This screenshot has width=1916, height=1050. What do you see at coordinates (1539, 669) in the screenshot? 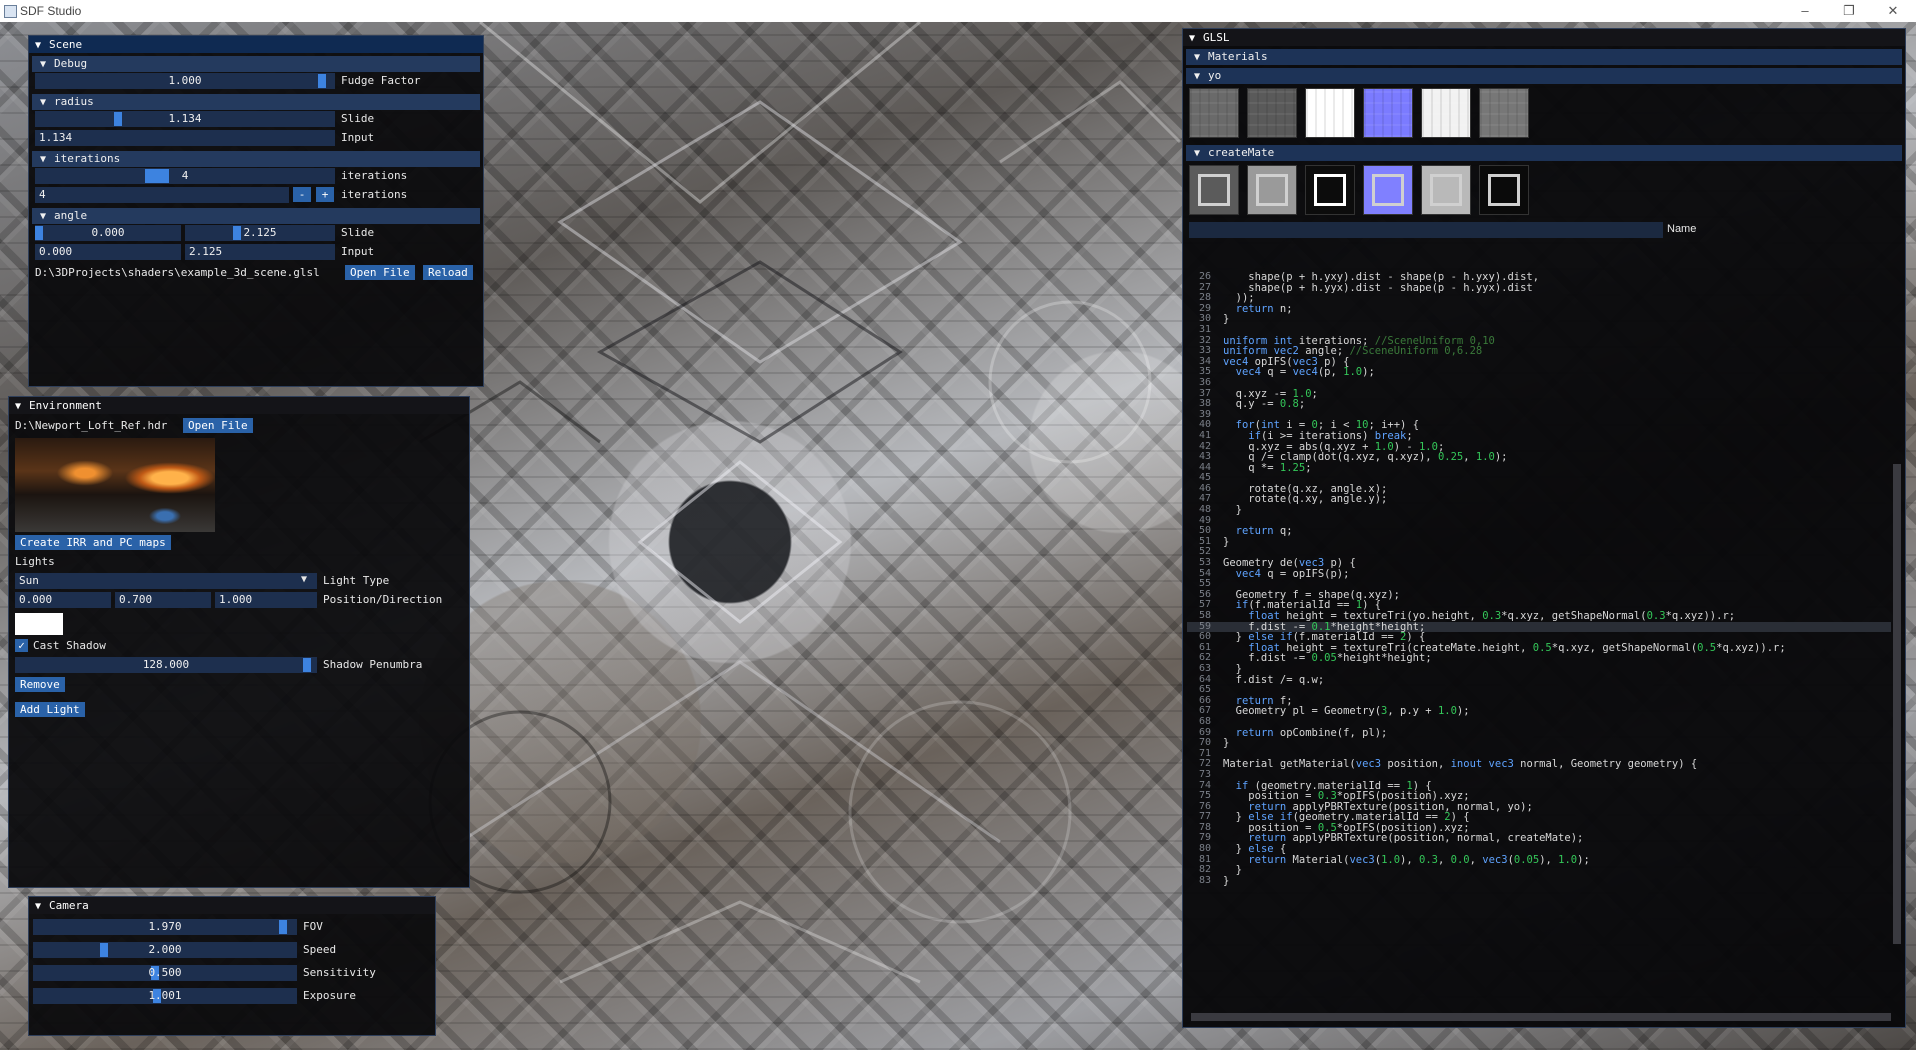
I see `code-line: 63 }` at bounding box center [1539, 669].